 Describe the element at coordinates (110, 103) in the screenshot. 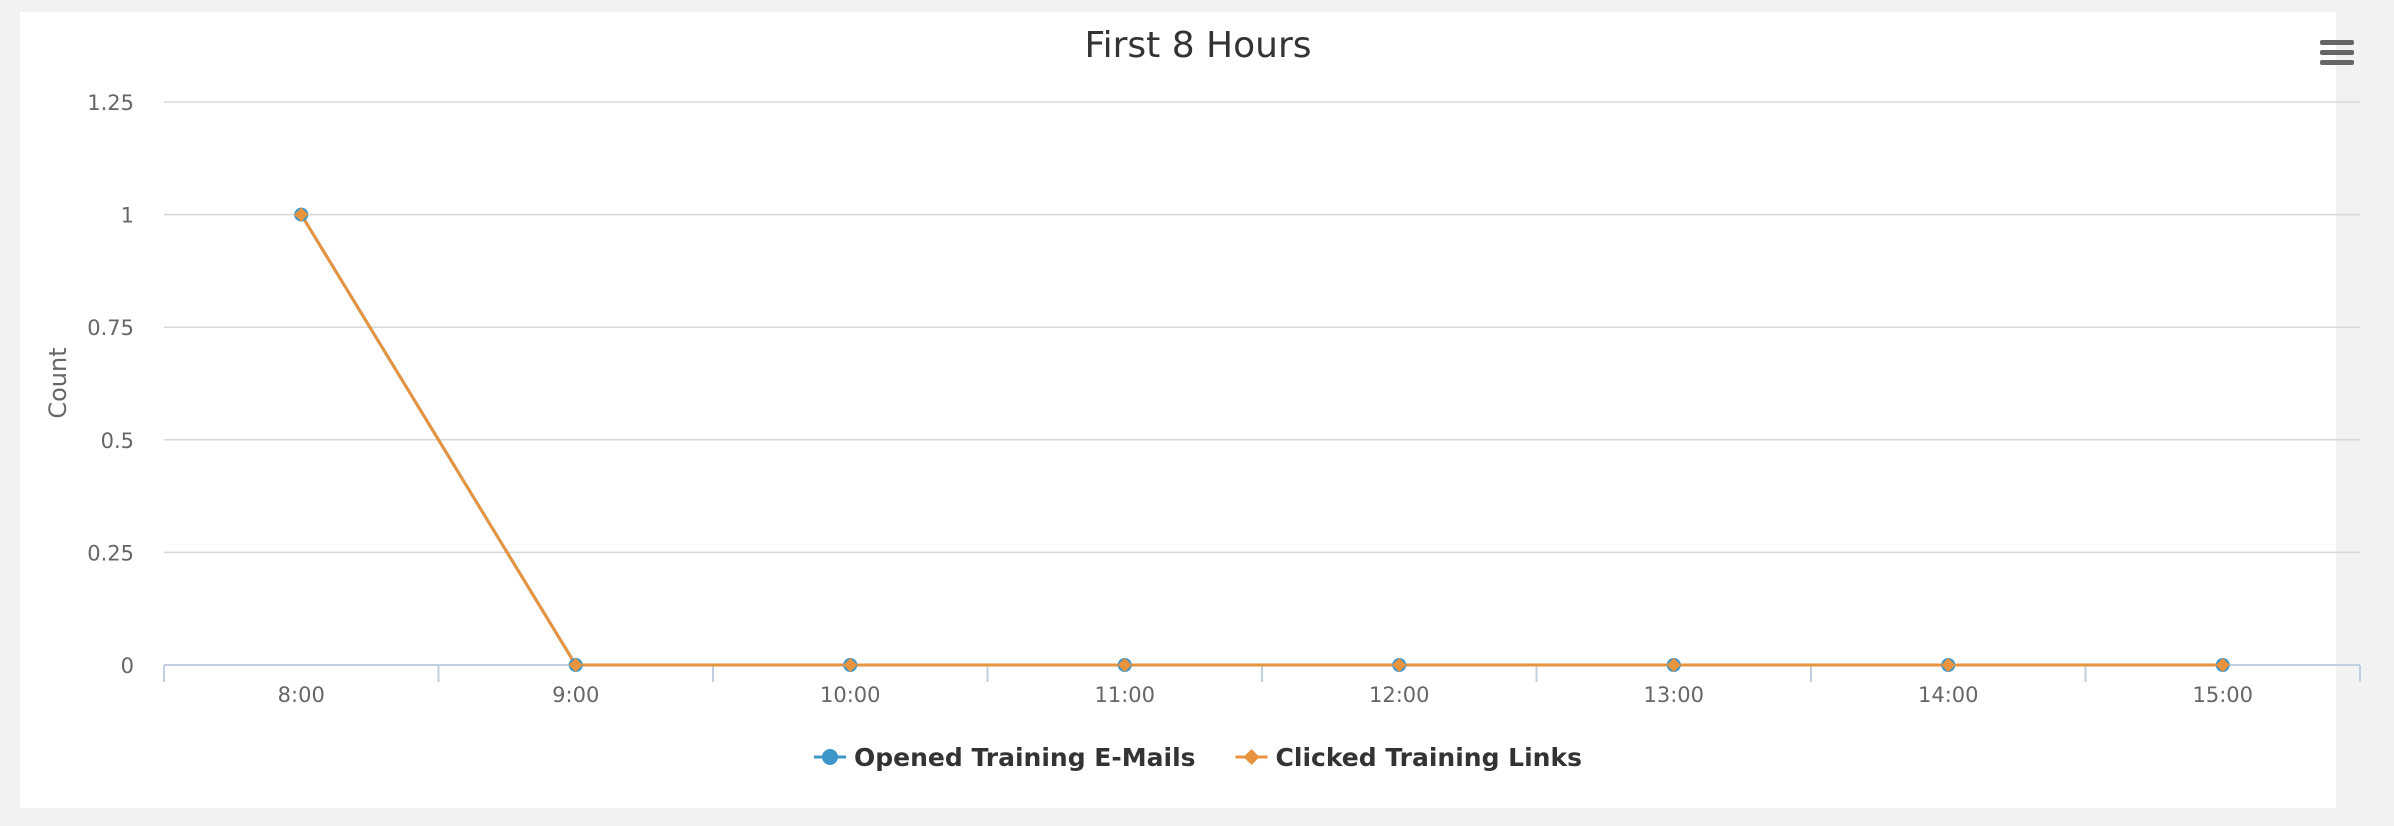

I see `y-tick-label: 1.25` at that location.